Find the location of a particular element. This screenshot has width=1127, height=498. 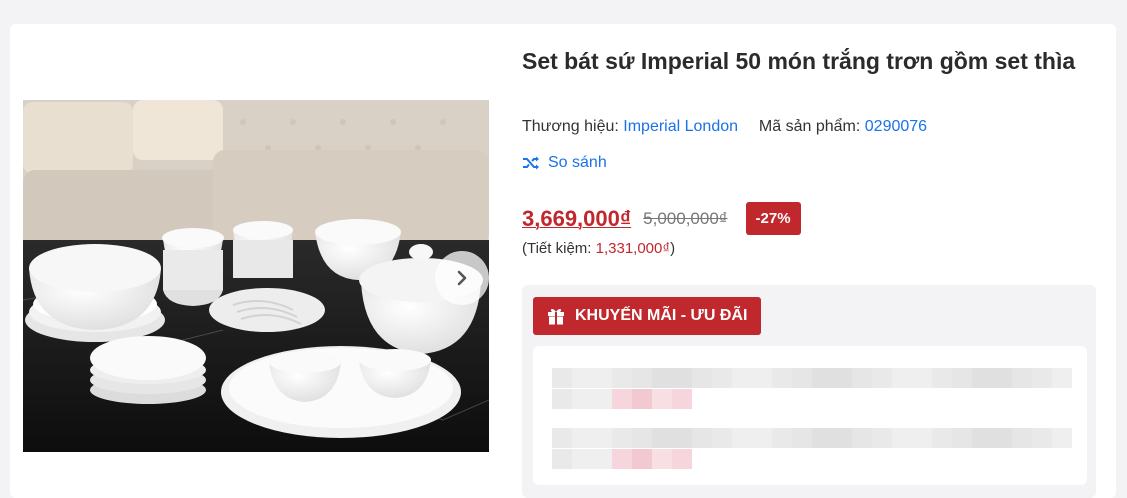

current-price: 3,669,000₫ is located at coordinates (577, 218).